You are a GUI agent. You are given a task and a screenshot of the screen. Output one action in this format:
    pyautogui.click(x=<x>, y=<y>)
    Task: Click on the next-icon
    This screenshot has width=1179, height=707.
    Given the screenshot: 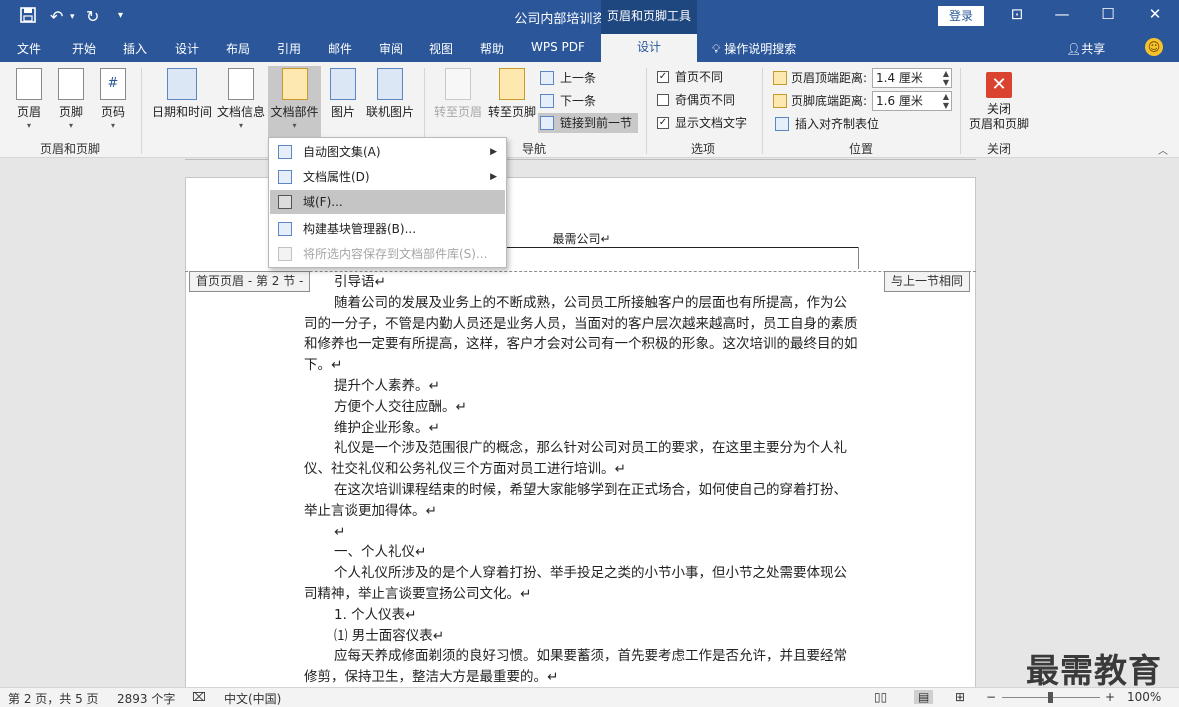 What is the action you would take?
    pyautogui.click(x=547, y=101)
    